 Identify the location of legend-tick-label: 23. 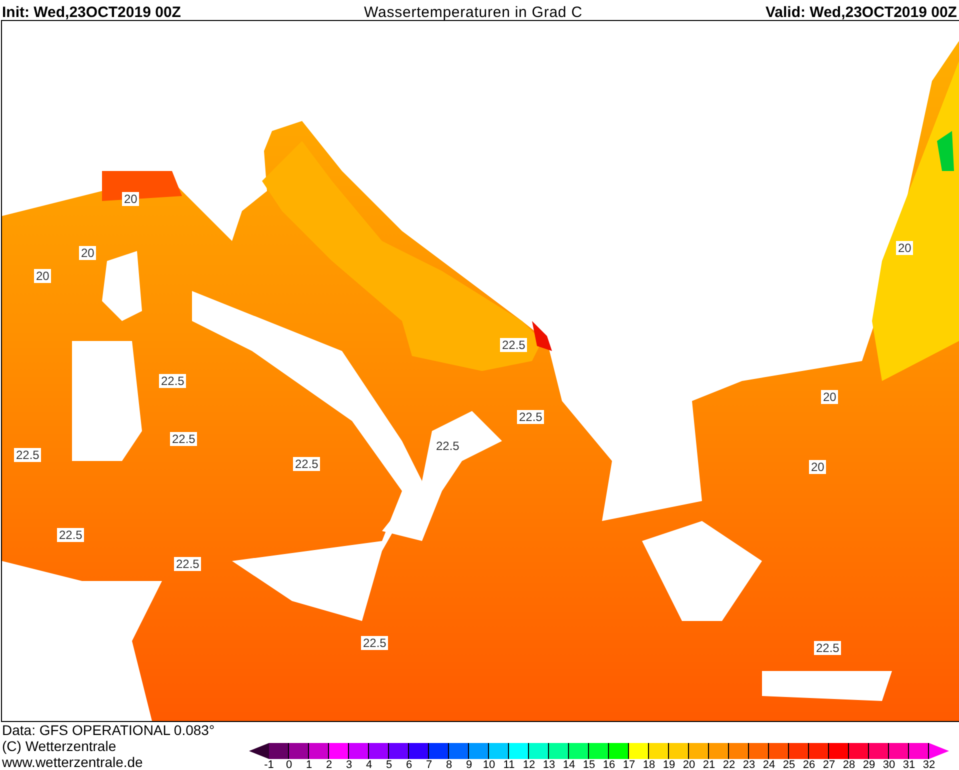
(749, 764).